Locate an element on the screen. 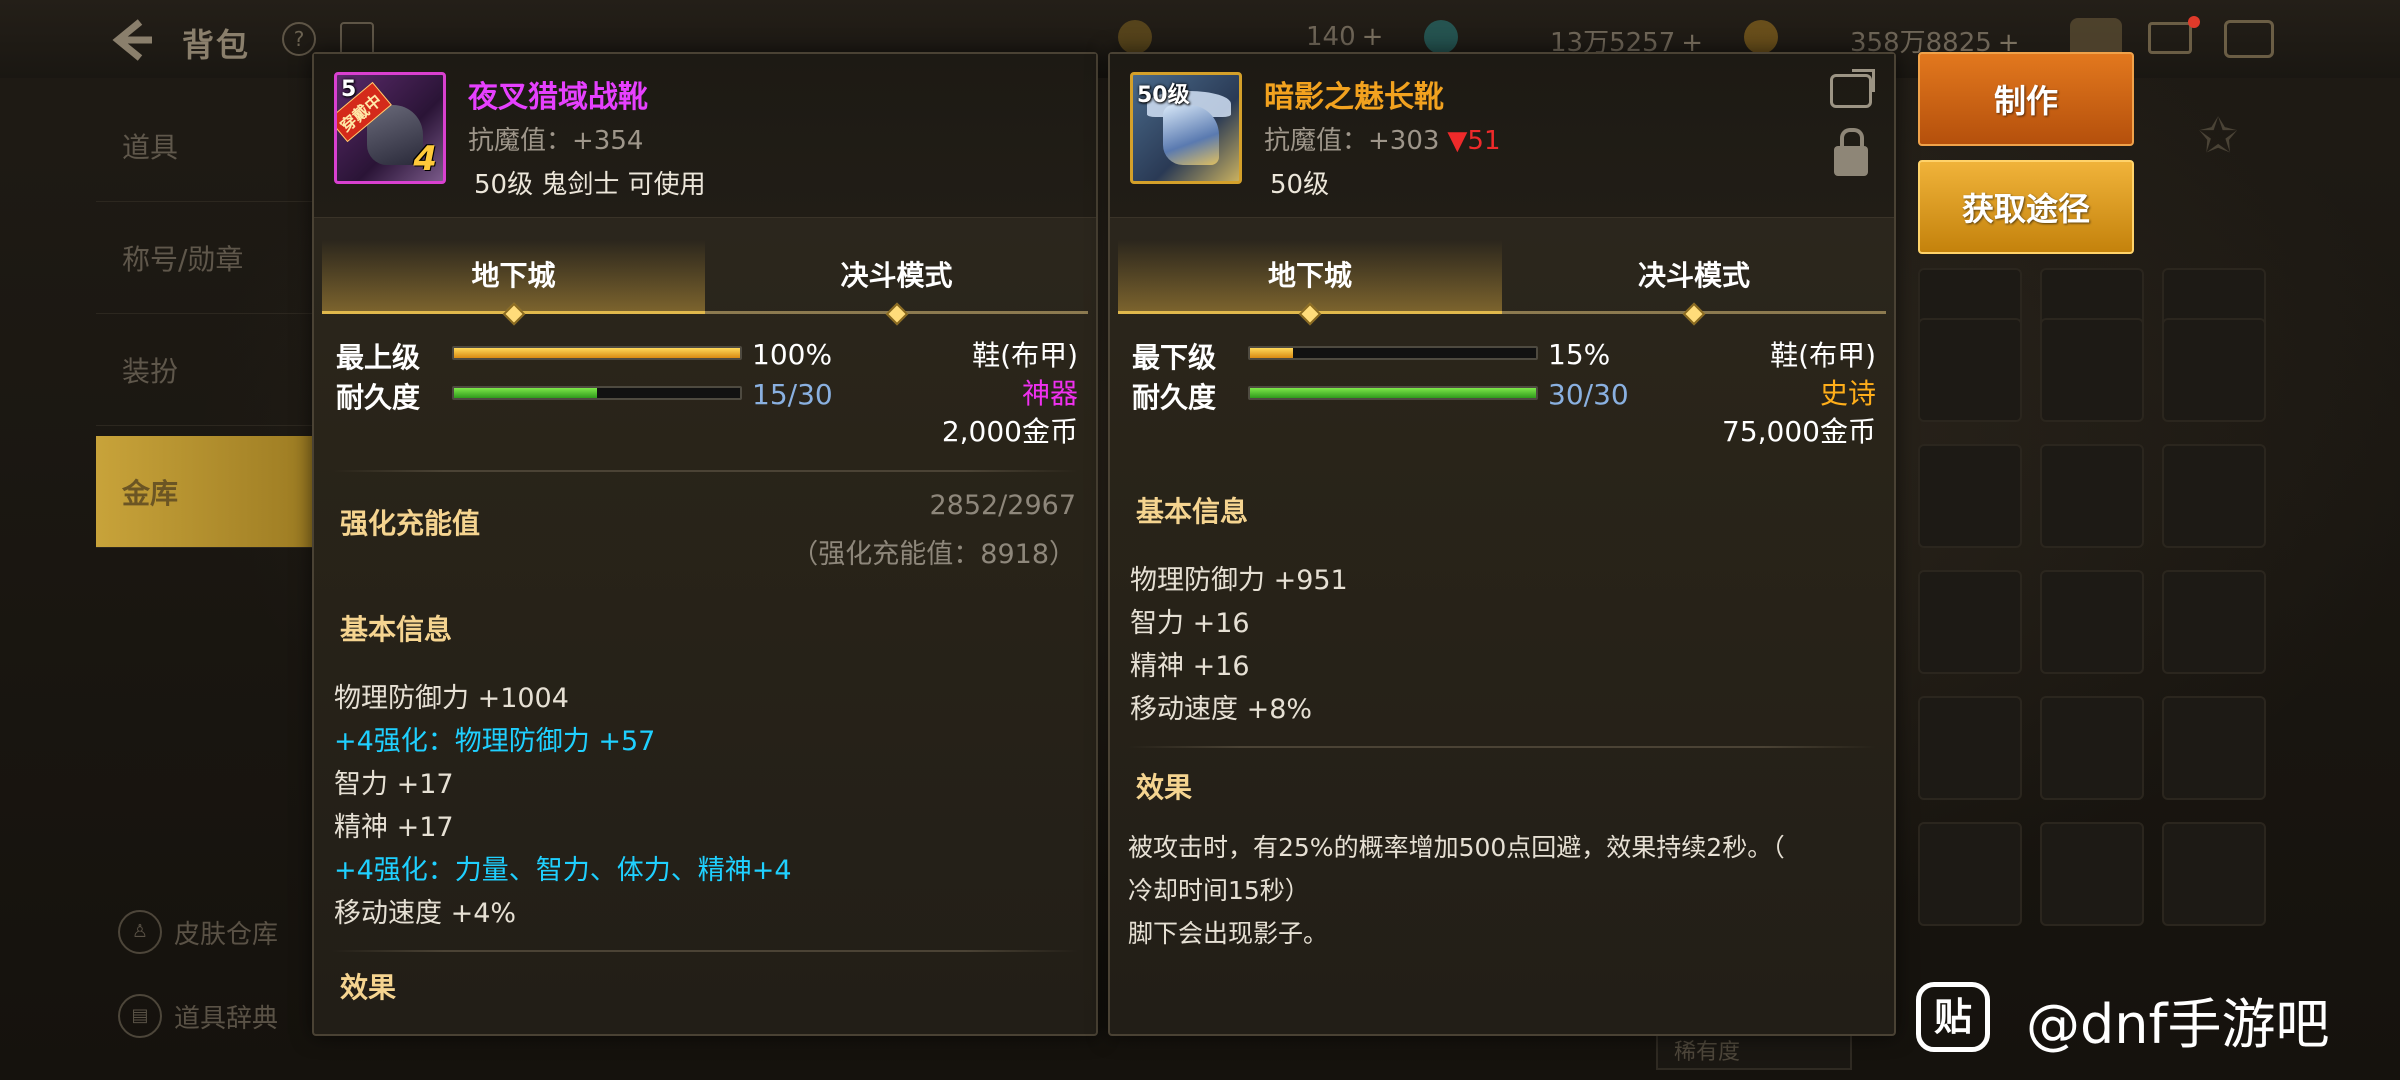 The image size is (2400, 1080). charge-title: 强化充能值 is located at coordinates (410, 523).